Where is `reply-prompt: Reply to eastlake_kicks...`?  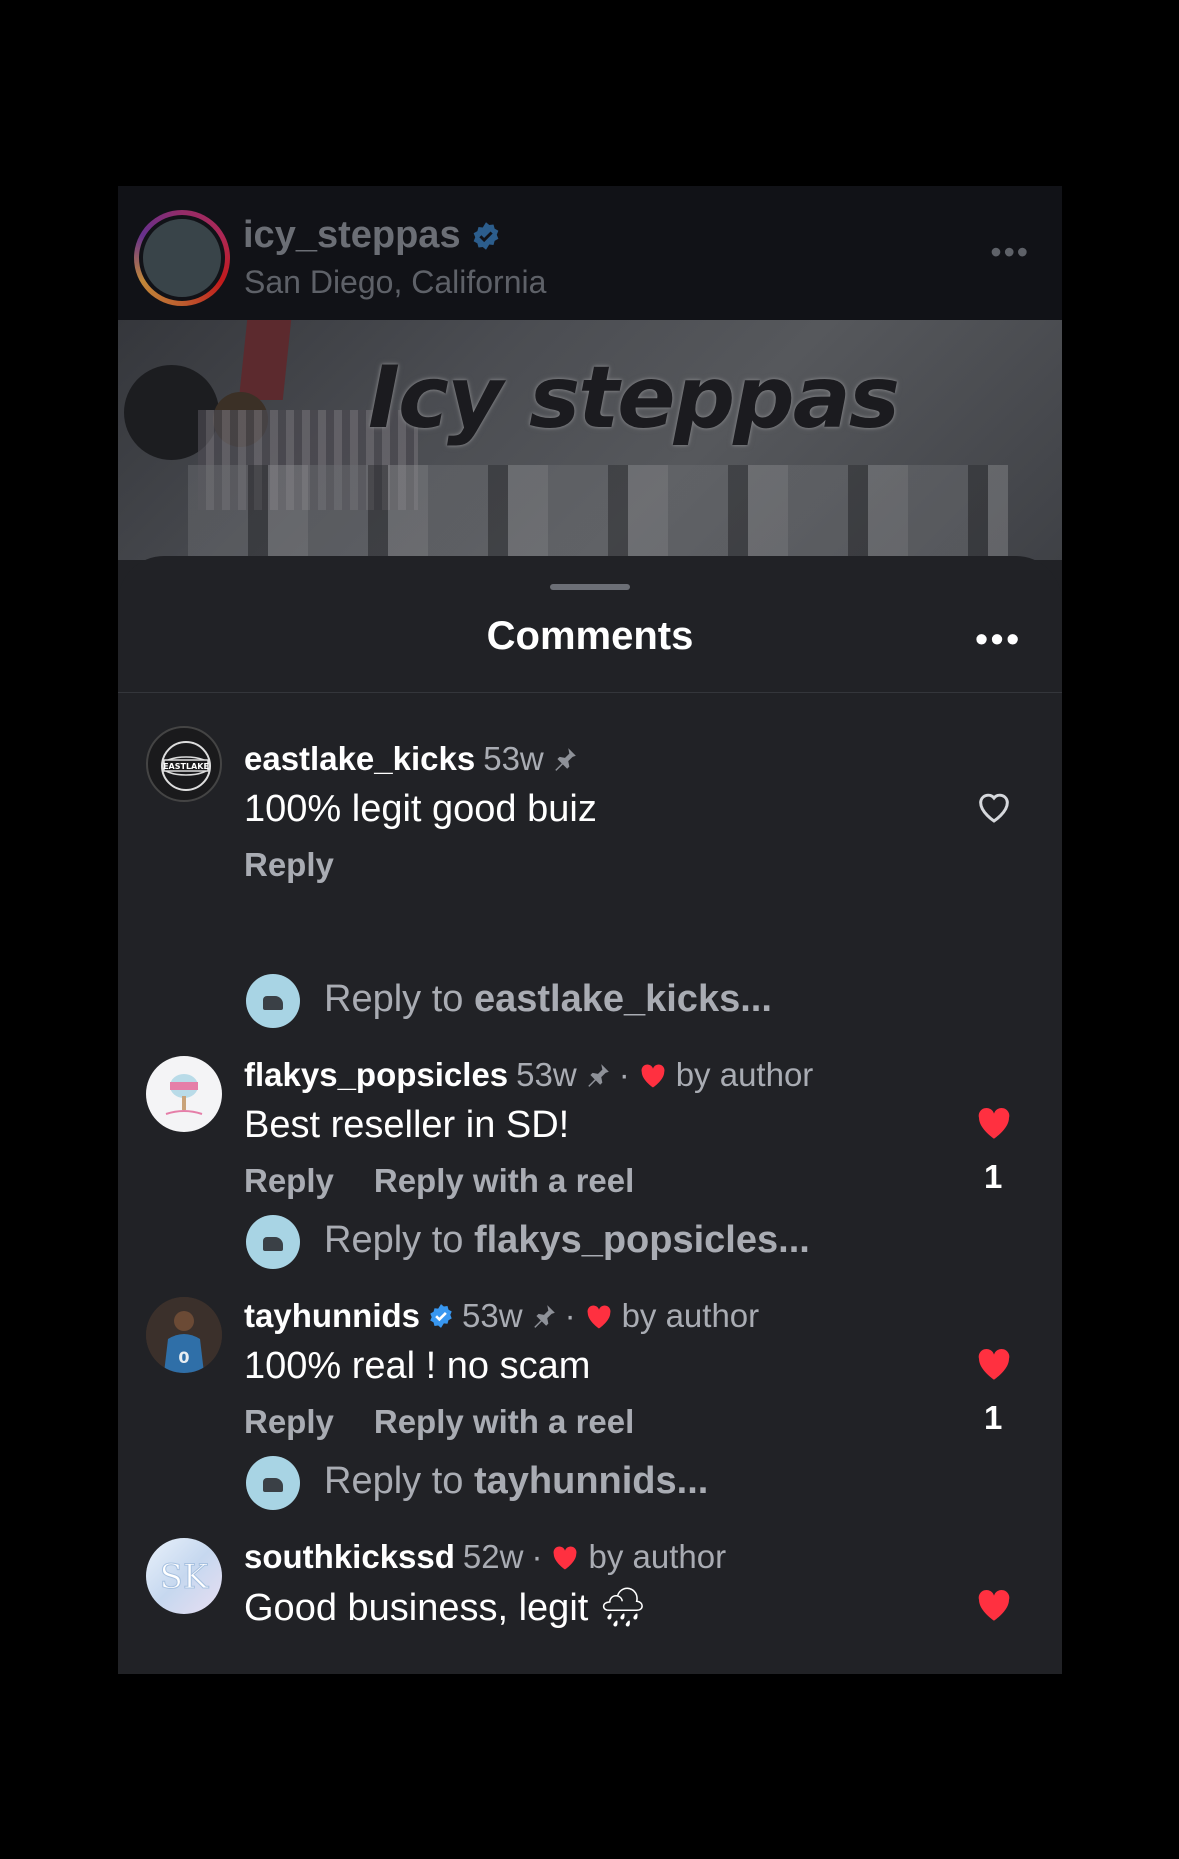
reply-prompt: Reply to eastlake_kicks... is located at coordinates (590, 1000).